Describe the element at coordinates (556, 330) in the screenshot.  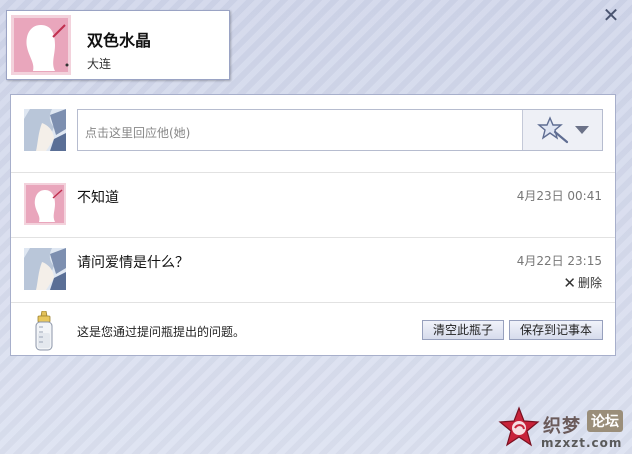
I see `save-to-notepad-button: 保存到记事本` at that location.